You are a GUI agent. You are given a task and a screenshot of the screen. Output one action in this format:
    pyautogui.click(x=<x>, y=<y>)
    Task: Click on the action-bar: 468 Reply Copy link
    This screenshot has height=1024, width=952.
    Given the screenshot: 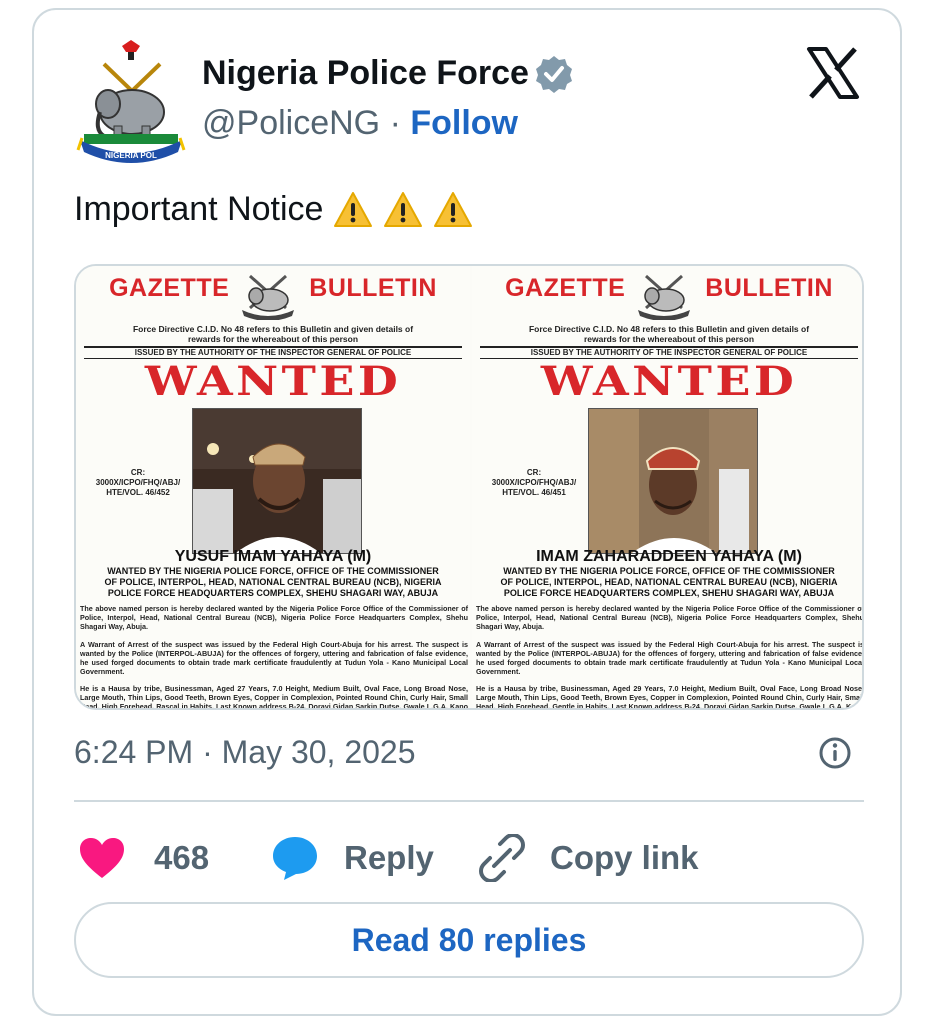 What is the action you would take?
    pyautogui.click(x=469, y=858)
    